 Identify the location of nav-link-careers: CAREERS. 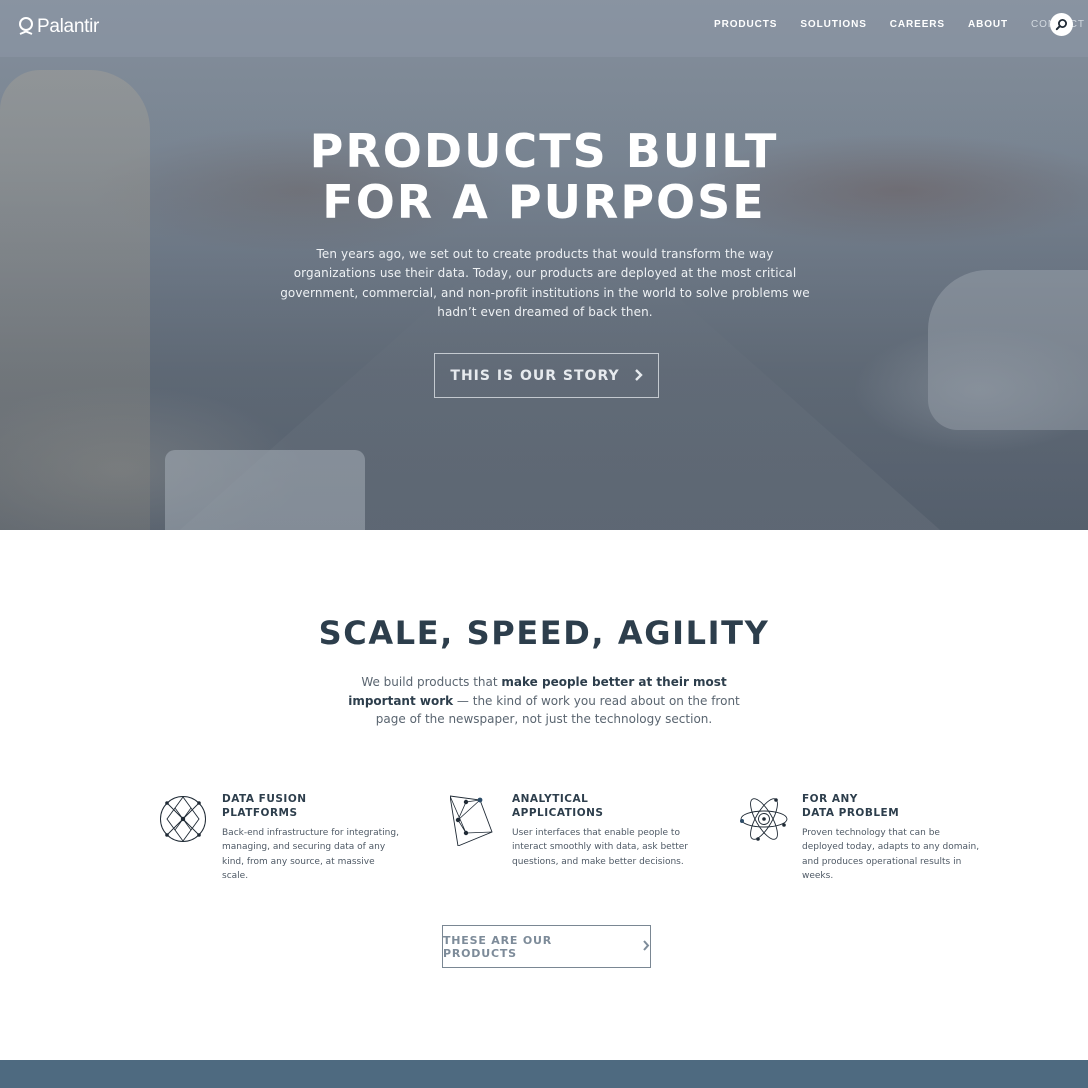
(917, 24).